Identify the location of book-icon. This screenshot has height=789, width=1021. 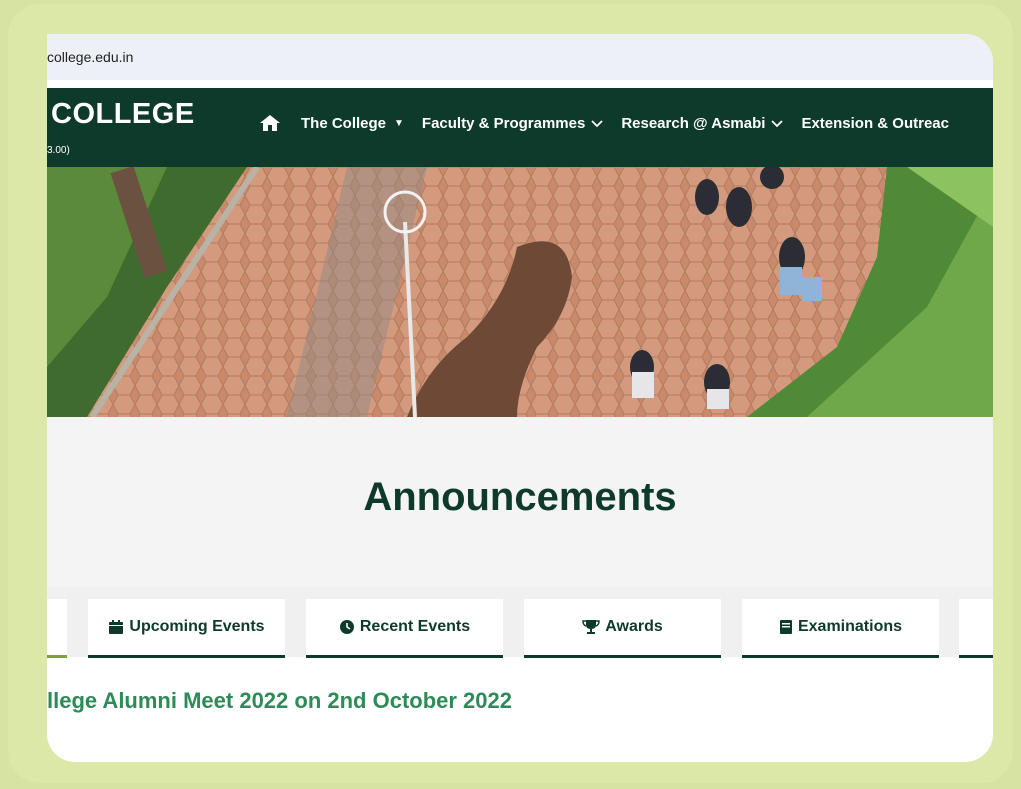
(786, 627).